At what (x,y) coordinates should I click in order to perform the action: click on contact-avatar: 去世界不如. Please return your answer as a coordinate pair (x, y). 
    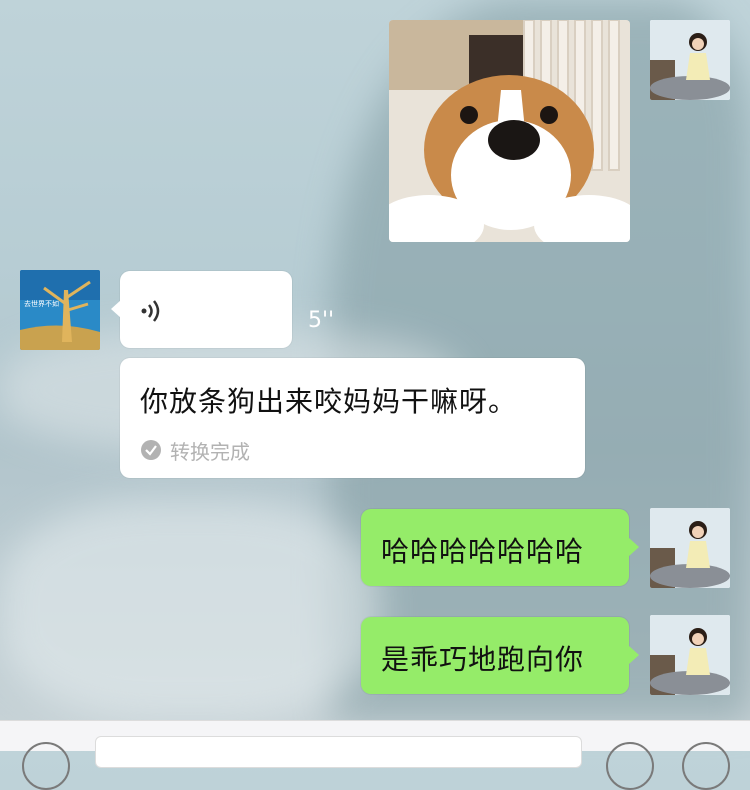
    Looking at the image, I should click on (60, 310).